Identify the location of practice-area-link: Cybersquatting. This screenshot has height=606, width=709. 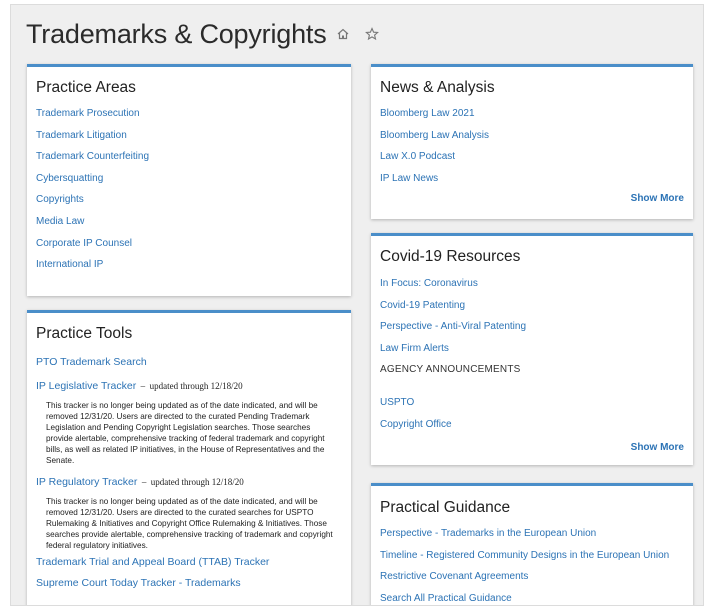
(189, 178).